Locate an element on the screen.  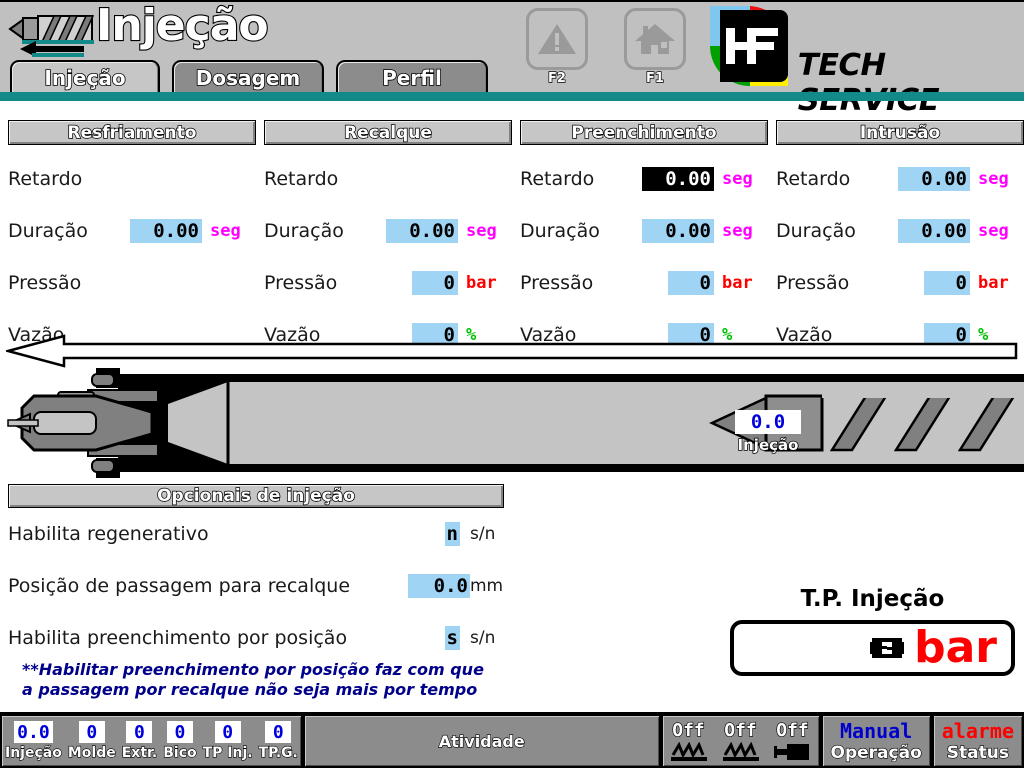
tp-injecao-display: bar is located at coordinates (872, 648).